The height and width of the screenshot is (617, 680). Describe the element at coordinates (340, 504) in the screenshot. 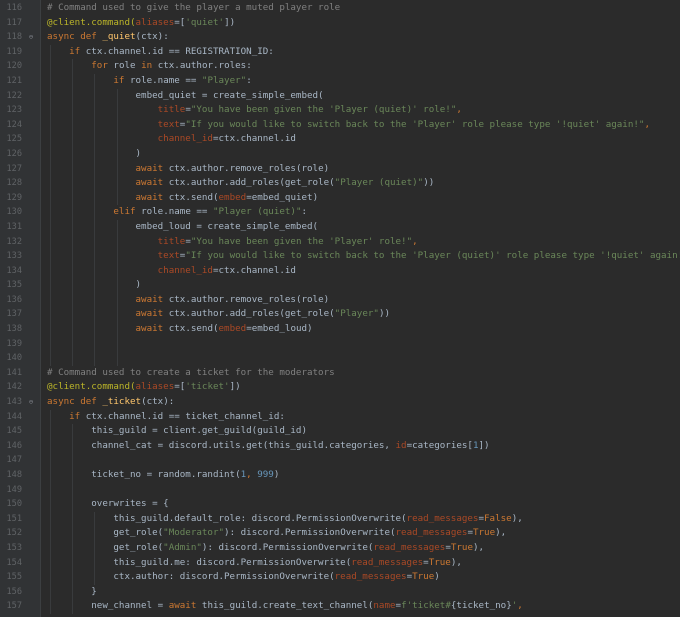

I see `code-line: 150 overwrites = {` at that location.